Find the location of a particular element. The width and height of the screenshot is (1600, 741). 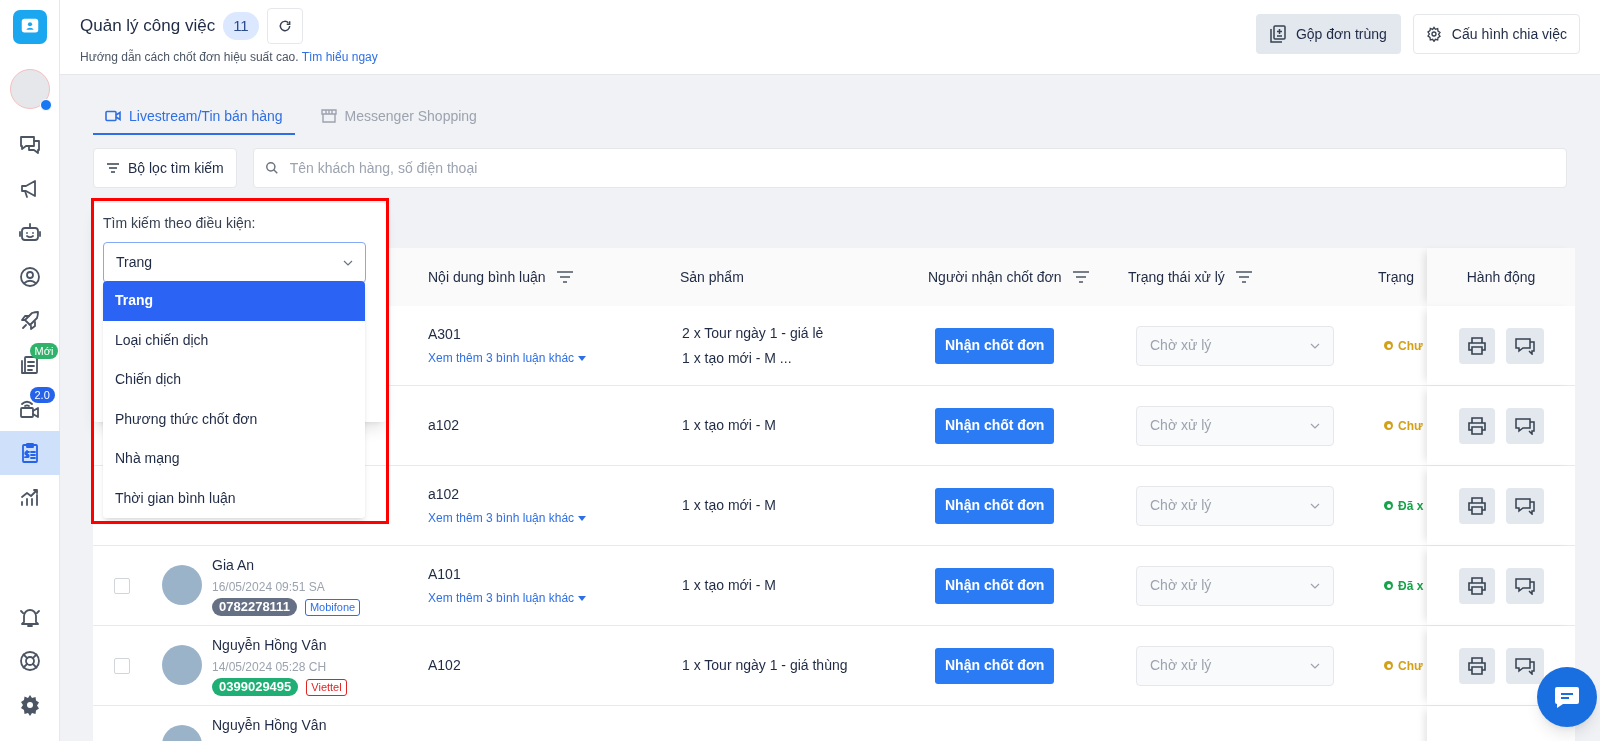

search-icon is located at coordinates (271, 168).